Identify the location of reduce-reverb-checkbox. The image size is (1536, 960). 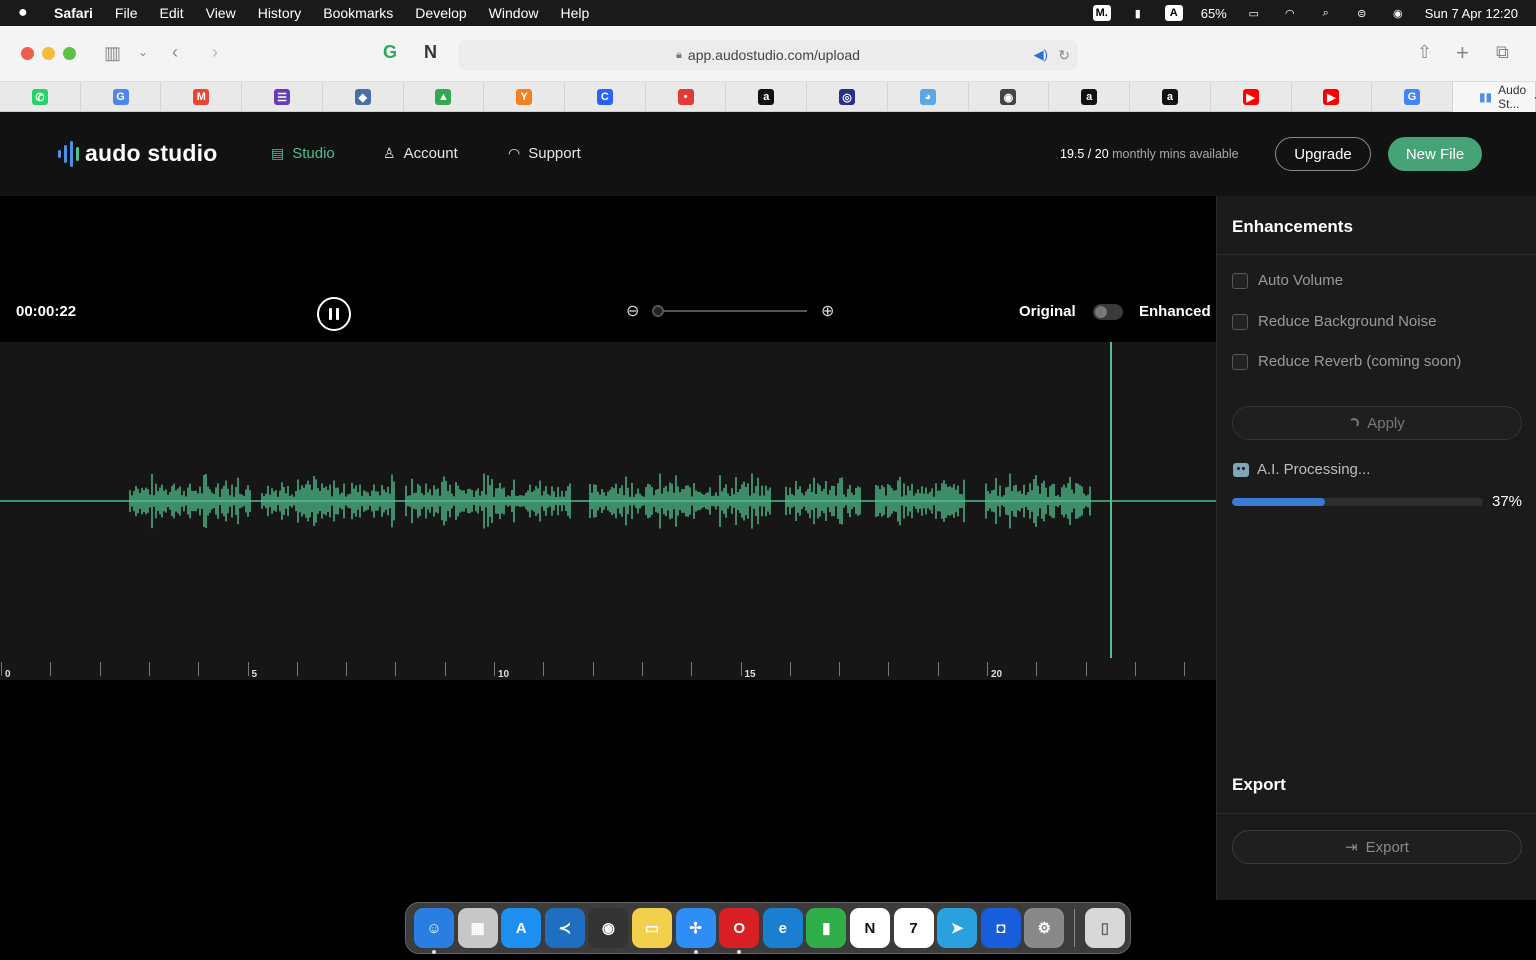
(1240, 361).